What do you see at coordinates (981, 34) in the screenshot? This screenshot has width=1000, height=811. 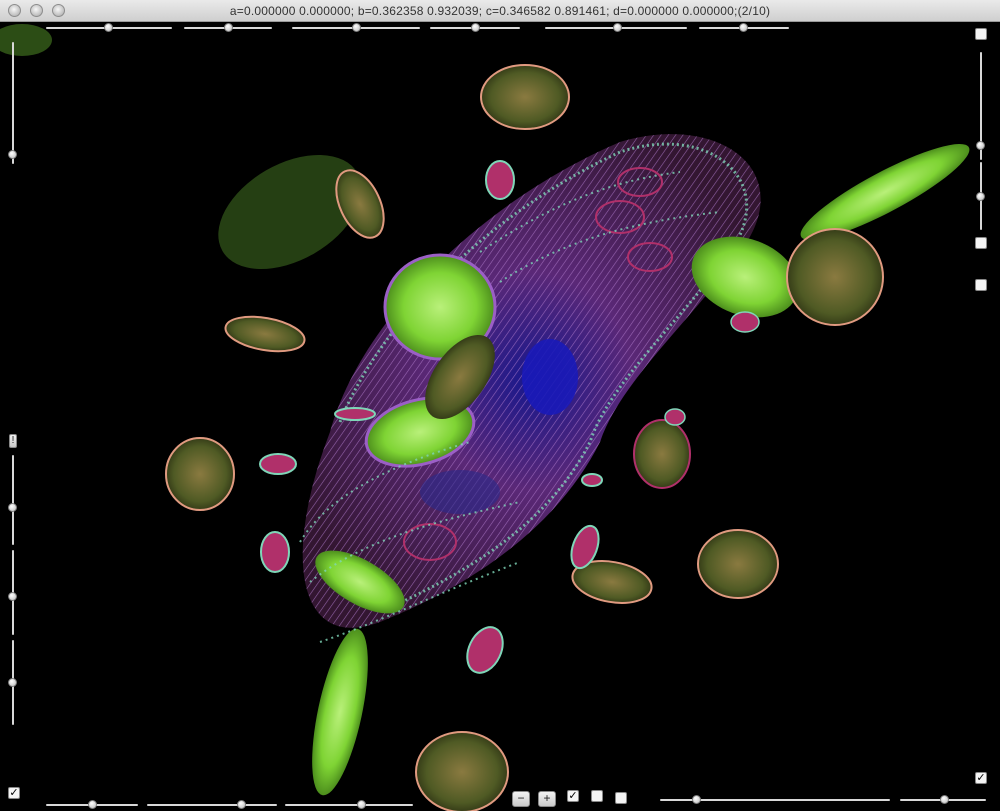 I see `top-right-checkbox` at bounding box center [981, 34].